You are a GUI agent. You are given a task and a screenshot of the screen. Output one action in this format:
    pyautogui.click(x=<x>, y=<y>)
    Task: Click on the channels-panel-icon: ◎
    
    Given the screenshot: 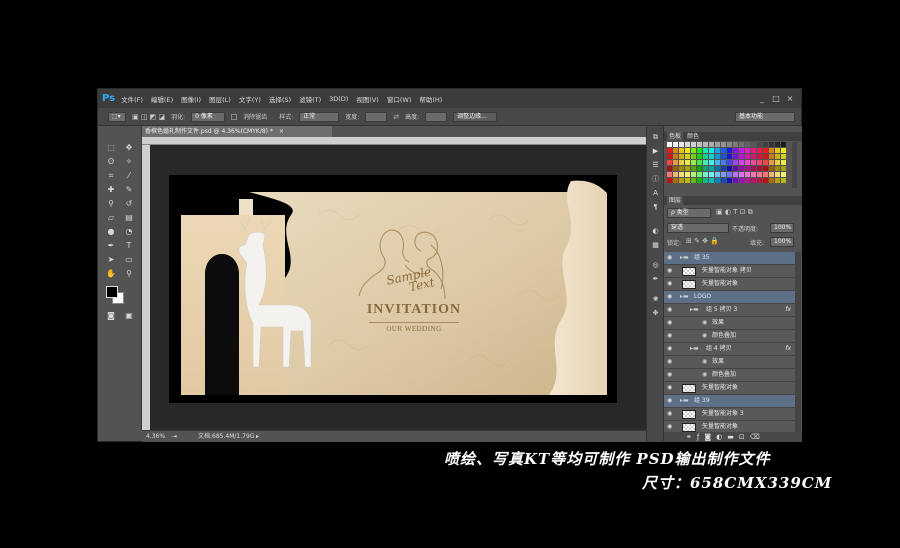 What is the action you would take?
    pyautogui.click(x=655, y=265)
    